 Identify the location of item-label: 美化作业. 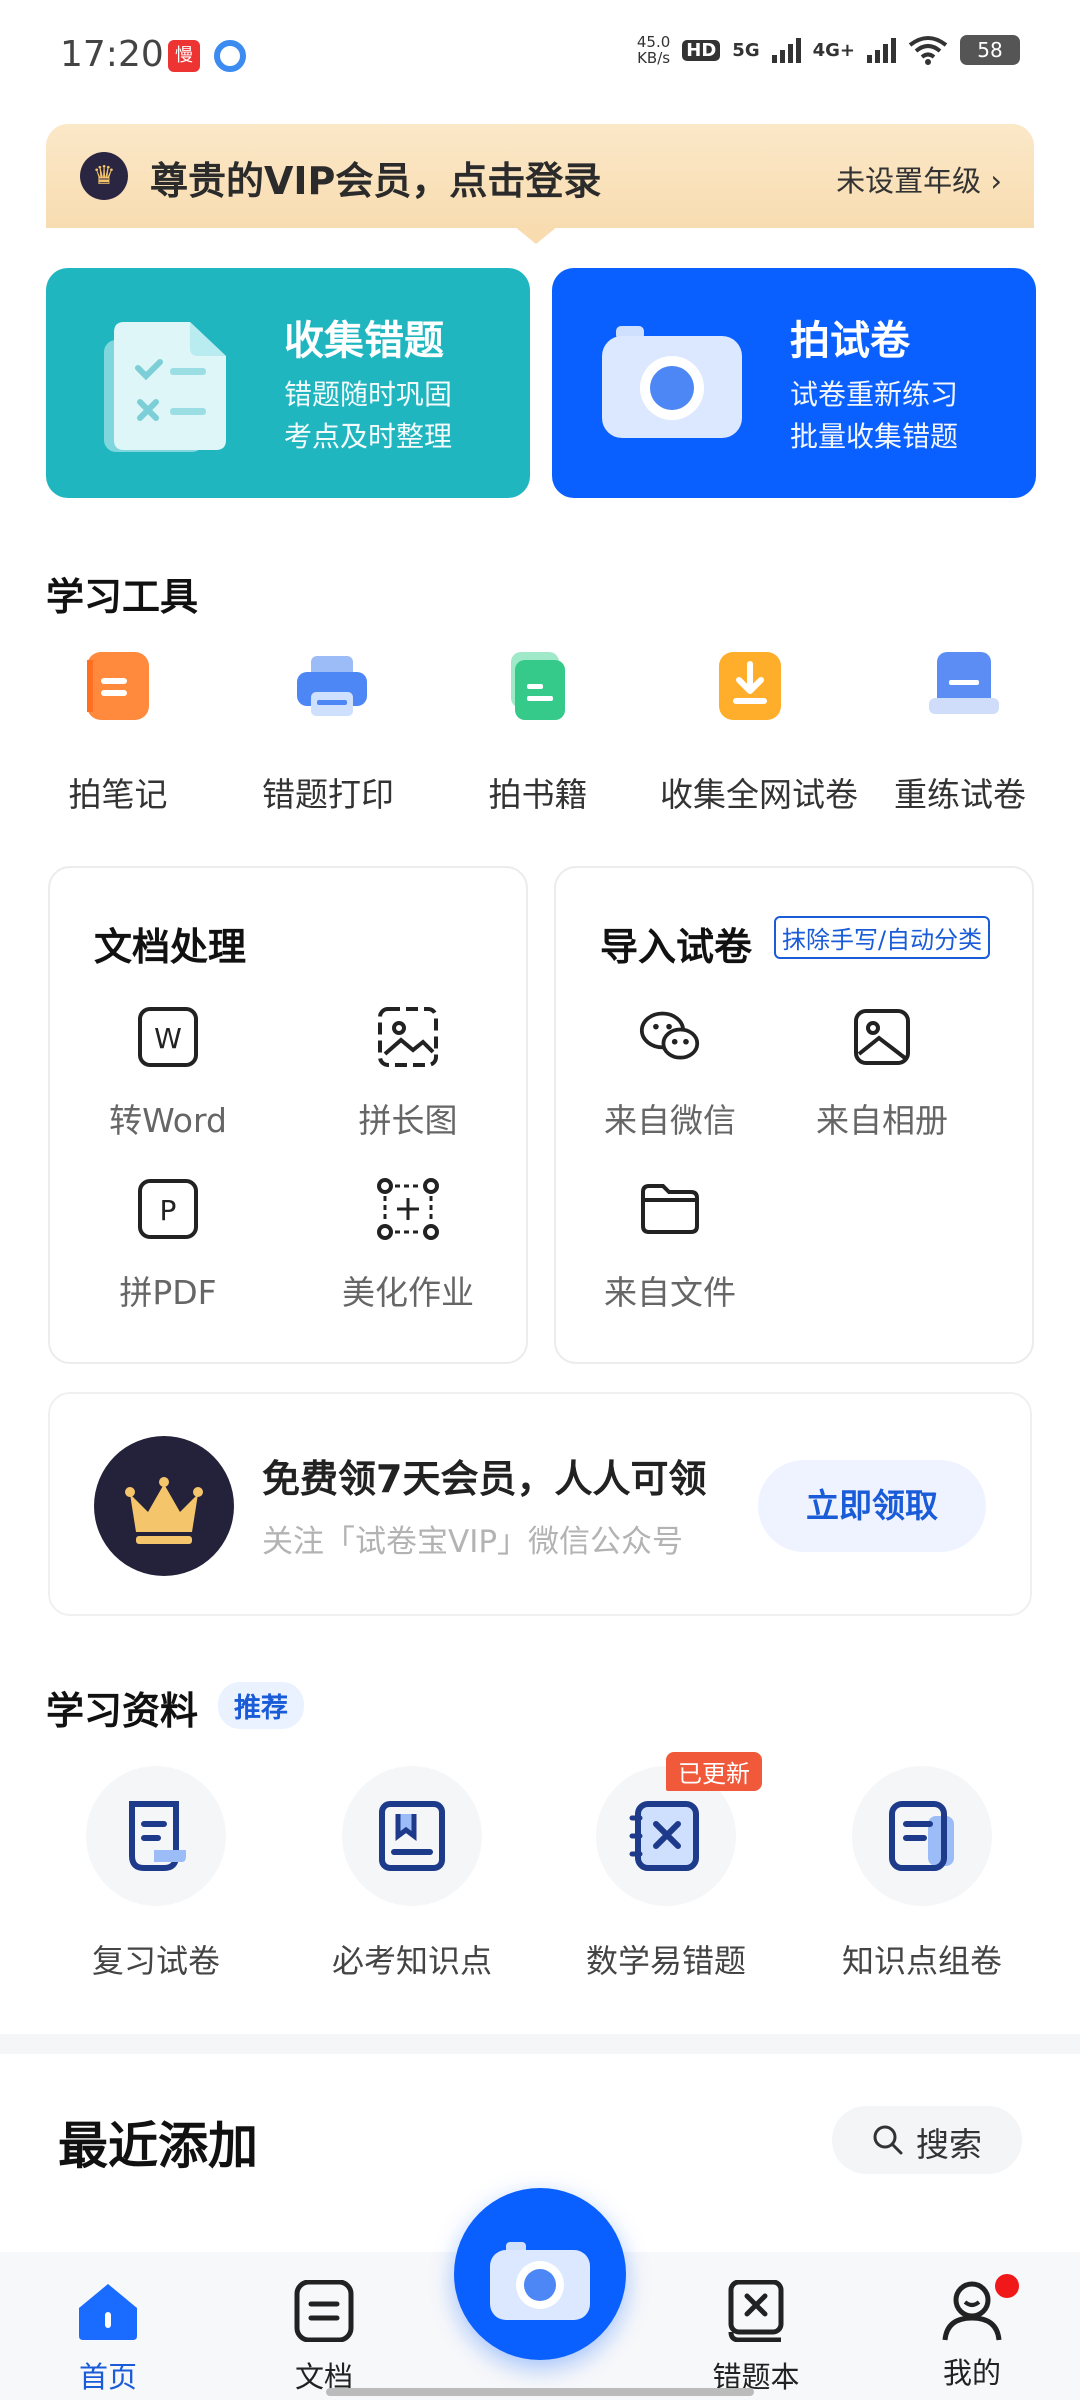
(408, 1292).